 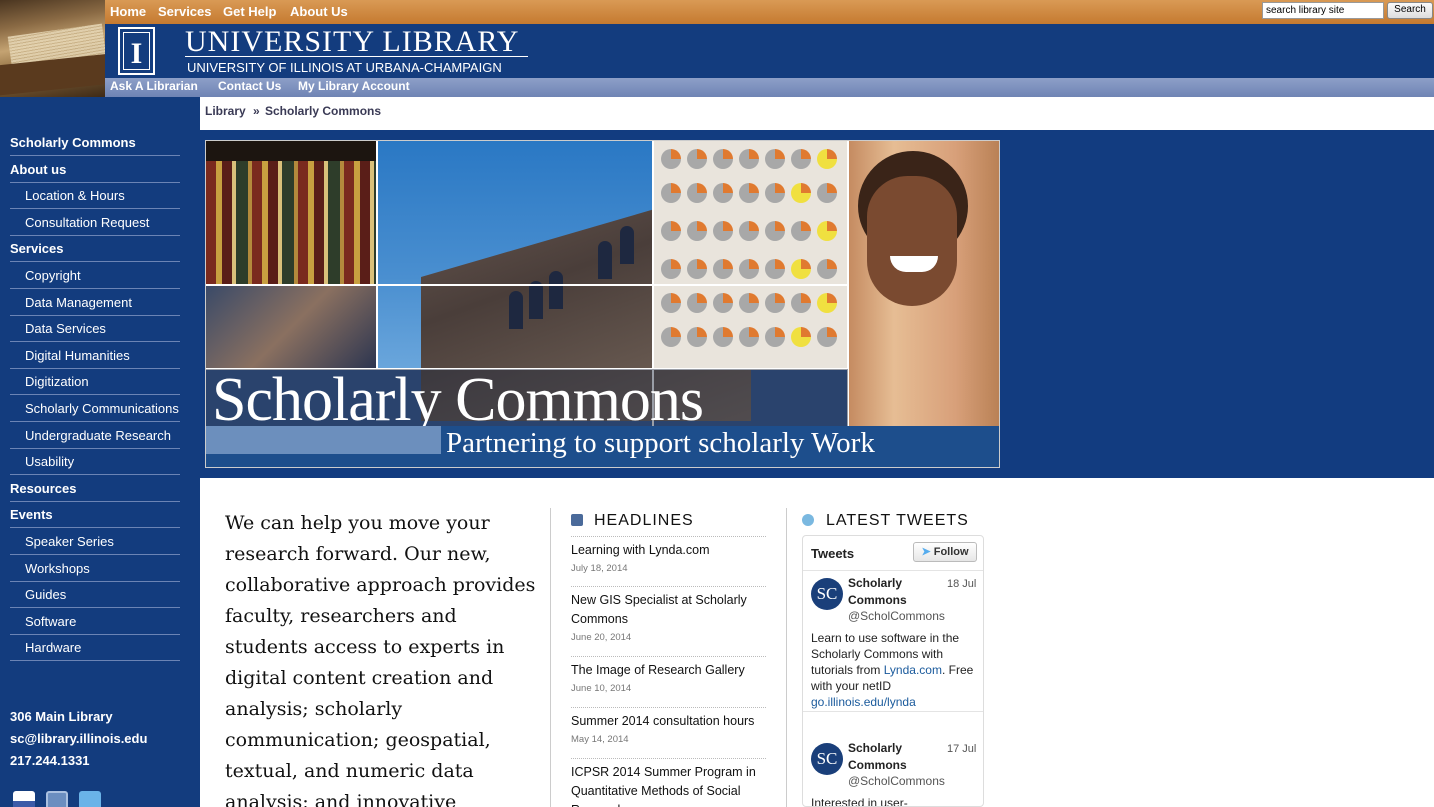 What do you see at coordinates (95, 647) in the screenshot?
I see `sidebar-item-hardware: Hardware` at bounding box center [95, 647].